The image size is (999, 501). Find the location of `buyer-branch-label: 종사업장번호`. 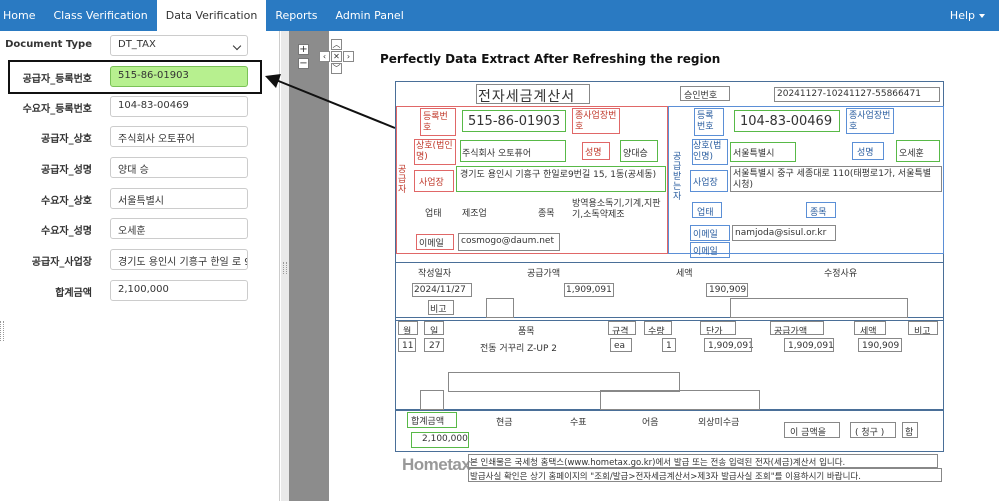

buyer-branch-label: 종사업장번호 is located at coordinates (870, 121).